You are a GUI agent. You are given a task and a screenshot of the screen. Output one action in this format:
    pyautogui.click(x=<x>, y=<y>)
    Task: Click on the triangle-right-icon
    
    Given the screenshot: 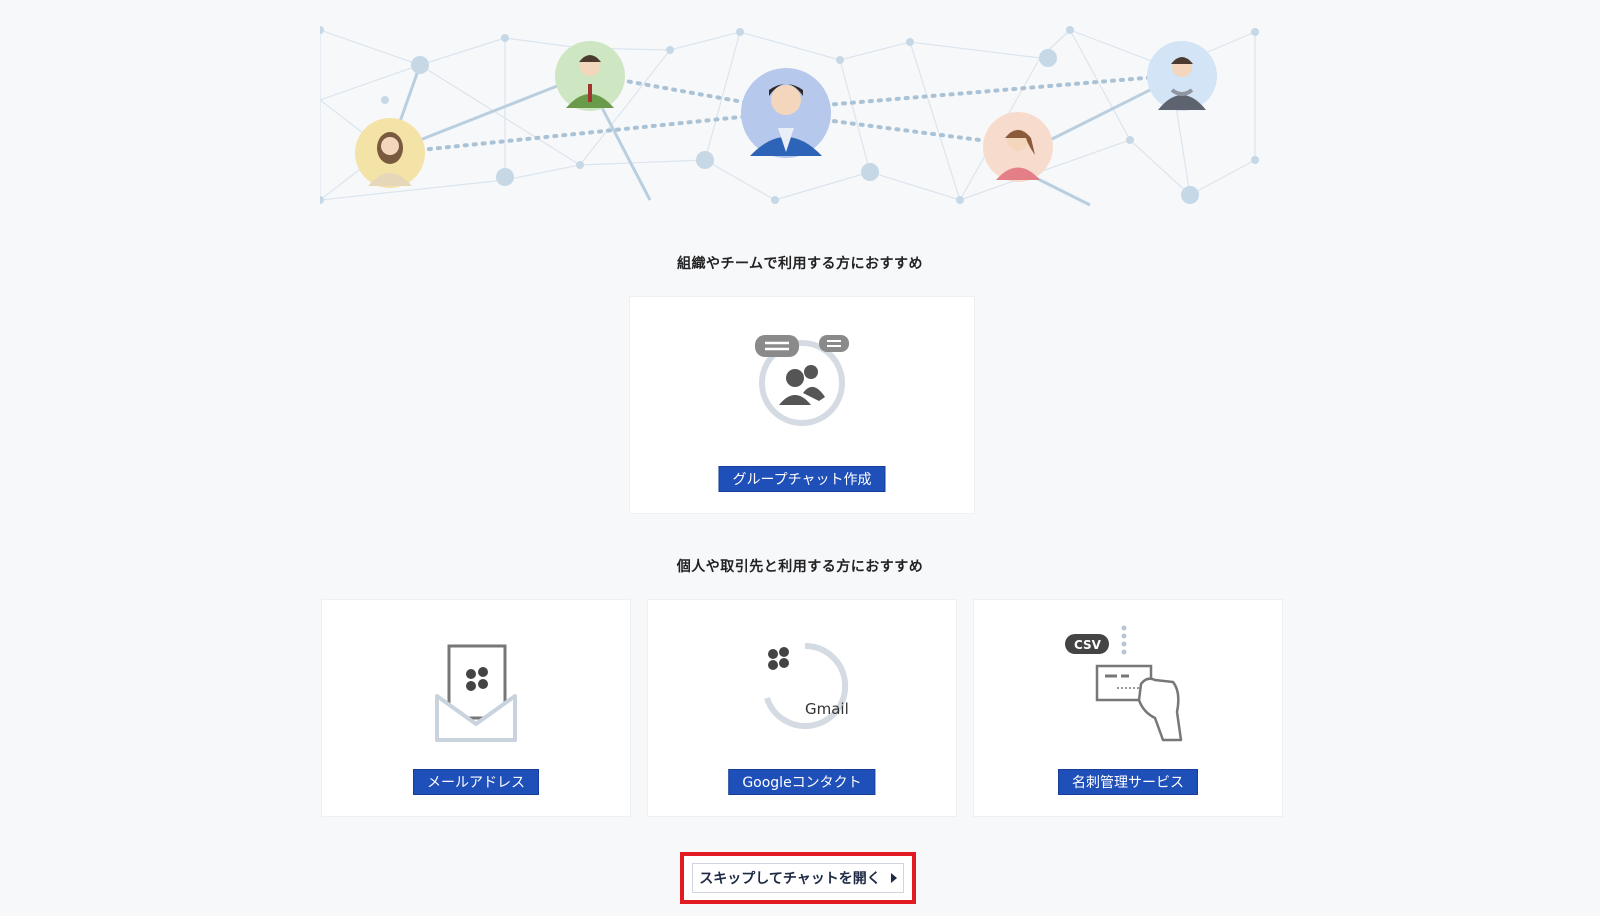 What is the action you would take?
    pyautogui.click(x=893, y=878)
    